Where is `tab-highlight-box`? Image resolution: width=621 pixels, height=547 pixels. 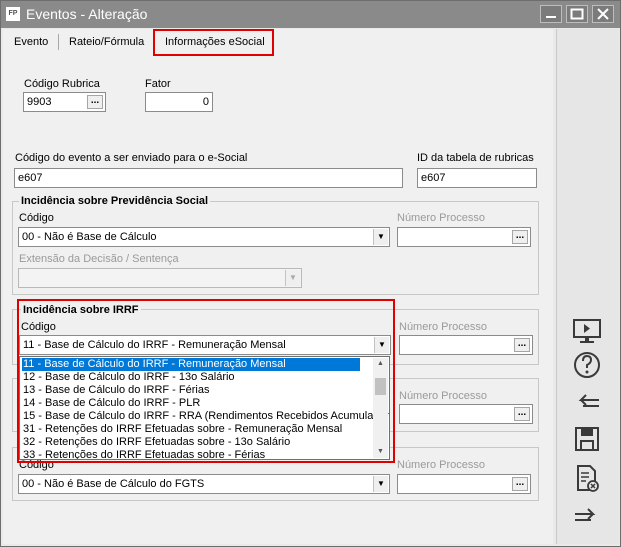
tab-highlight-box is located at coordinates (213, 42).